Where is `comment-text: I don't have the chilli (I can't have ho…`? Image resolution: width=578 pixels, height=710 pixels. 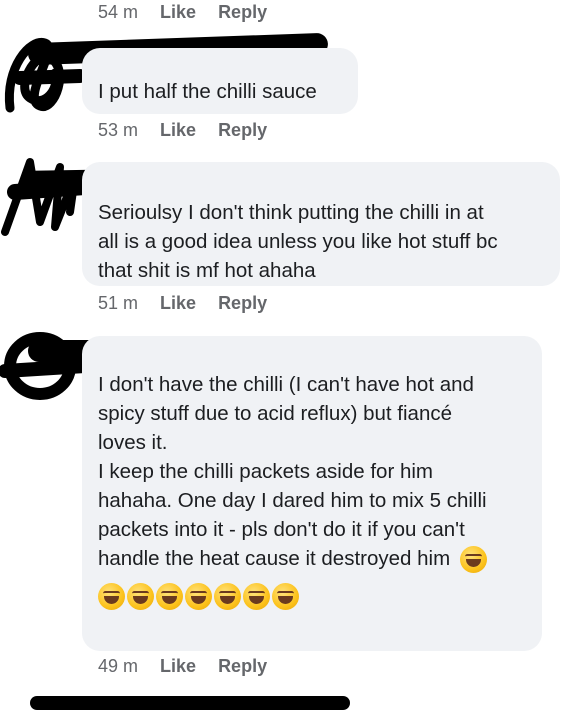
comment-text: I don't have the chilli (I can't have ho… is located at coordinates (286, 413).